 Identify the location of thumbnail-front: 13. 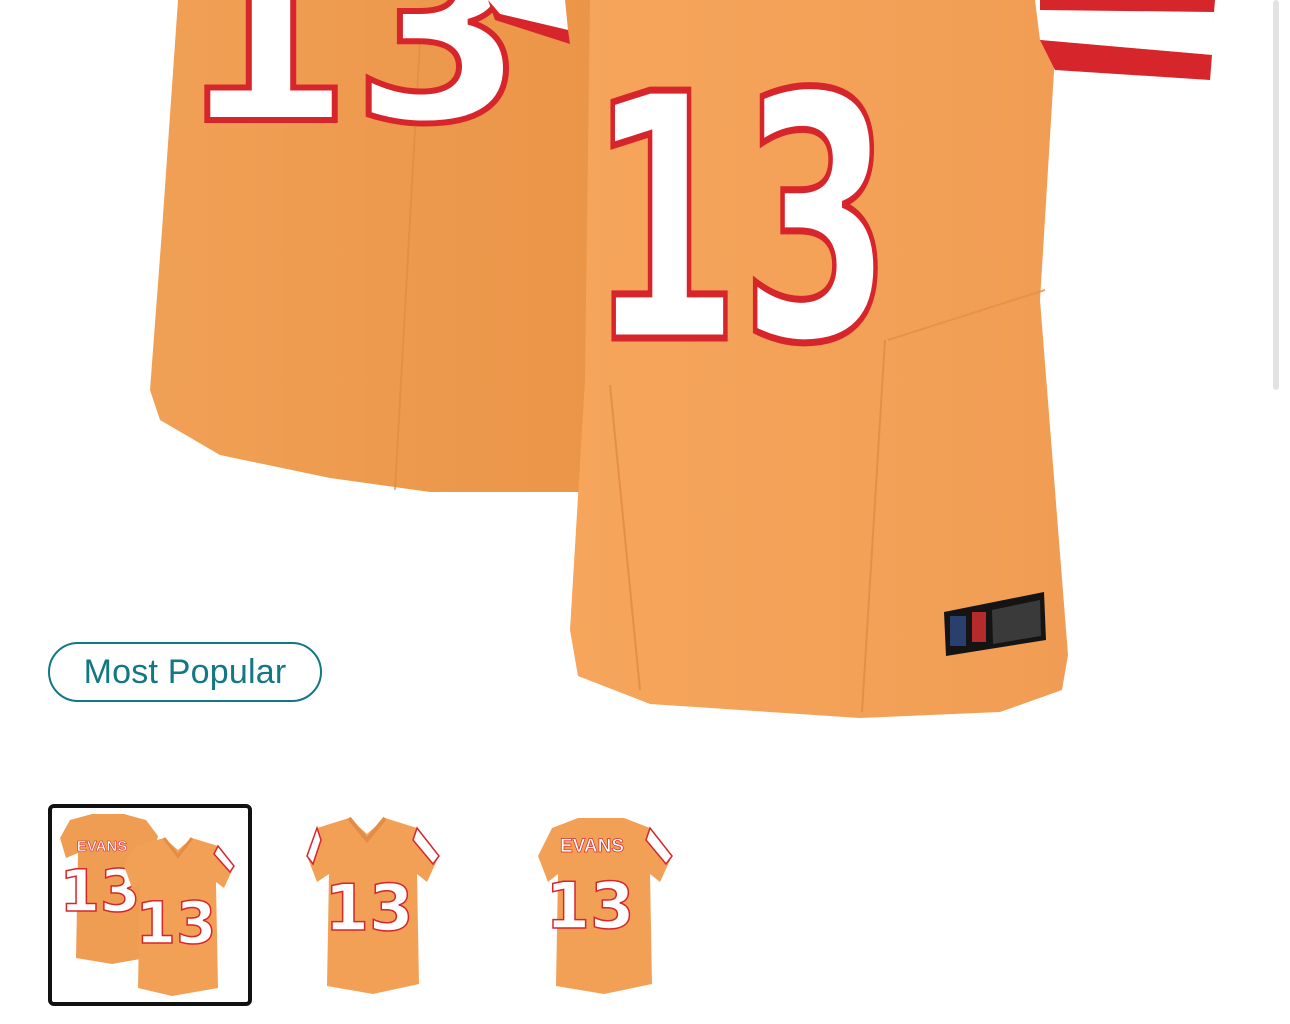
(379, 905).